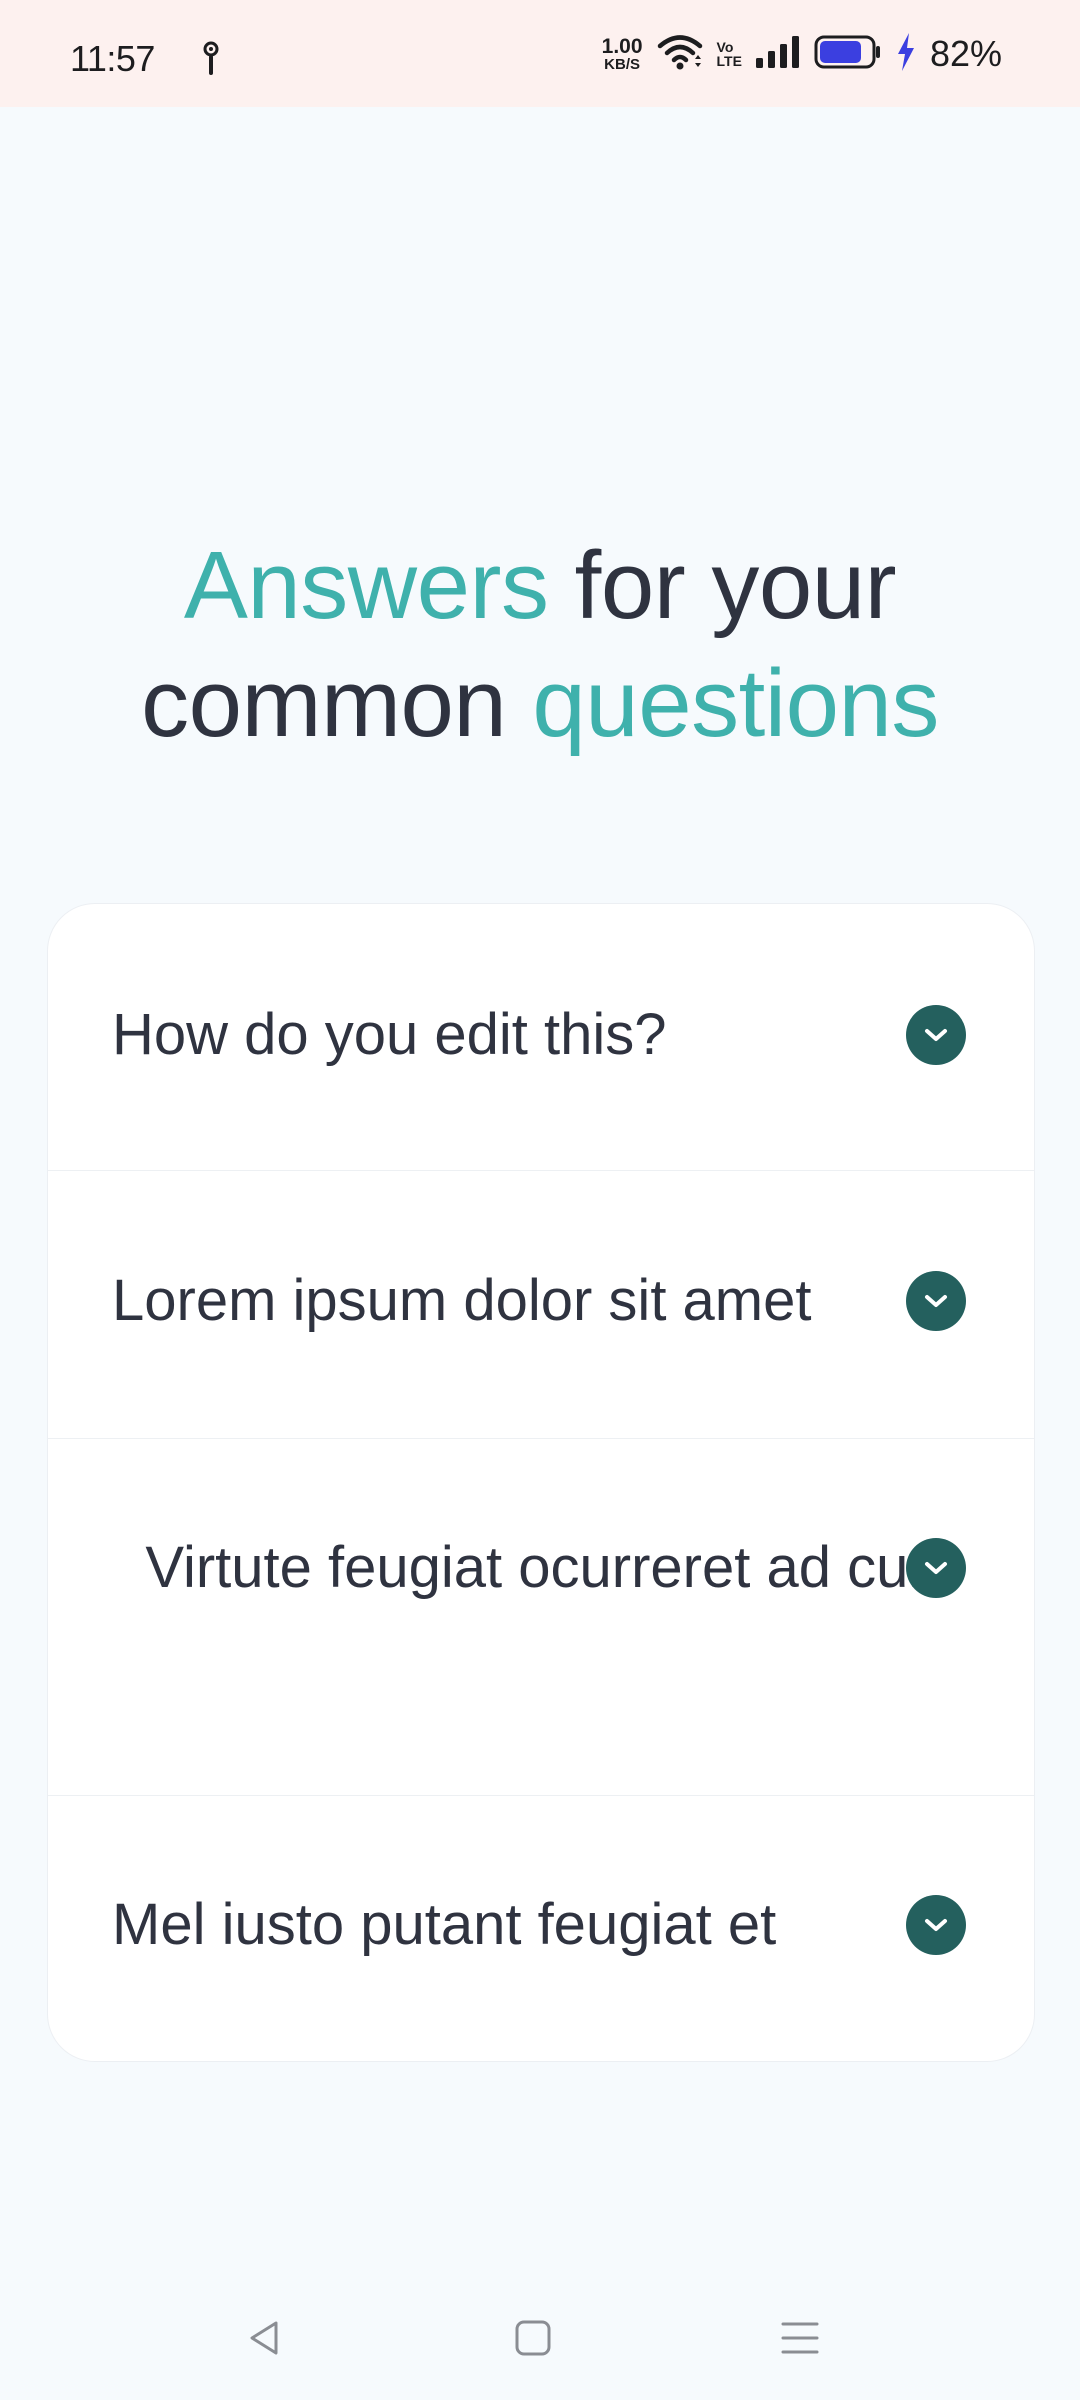 This screenshot has height=2400, width=1080. Describe the element at coordinates (800, 2338) in the screenshot. I see `recents-icon` at that location.